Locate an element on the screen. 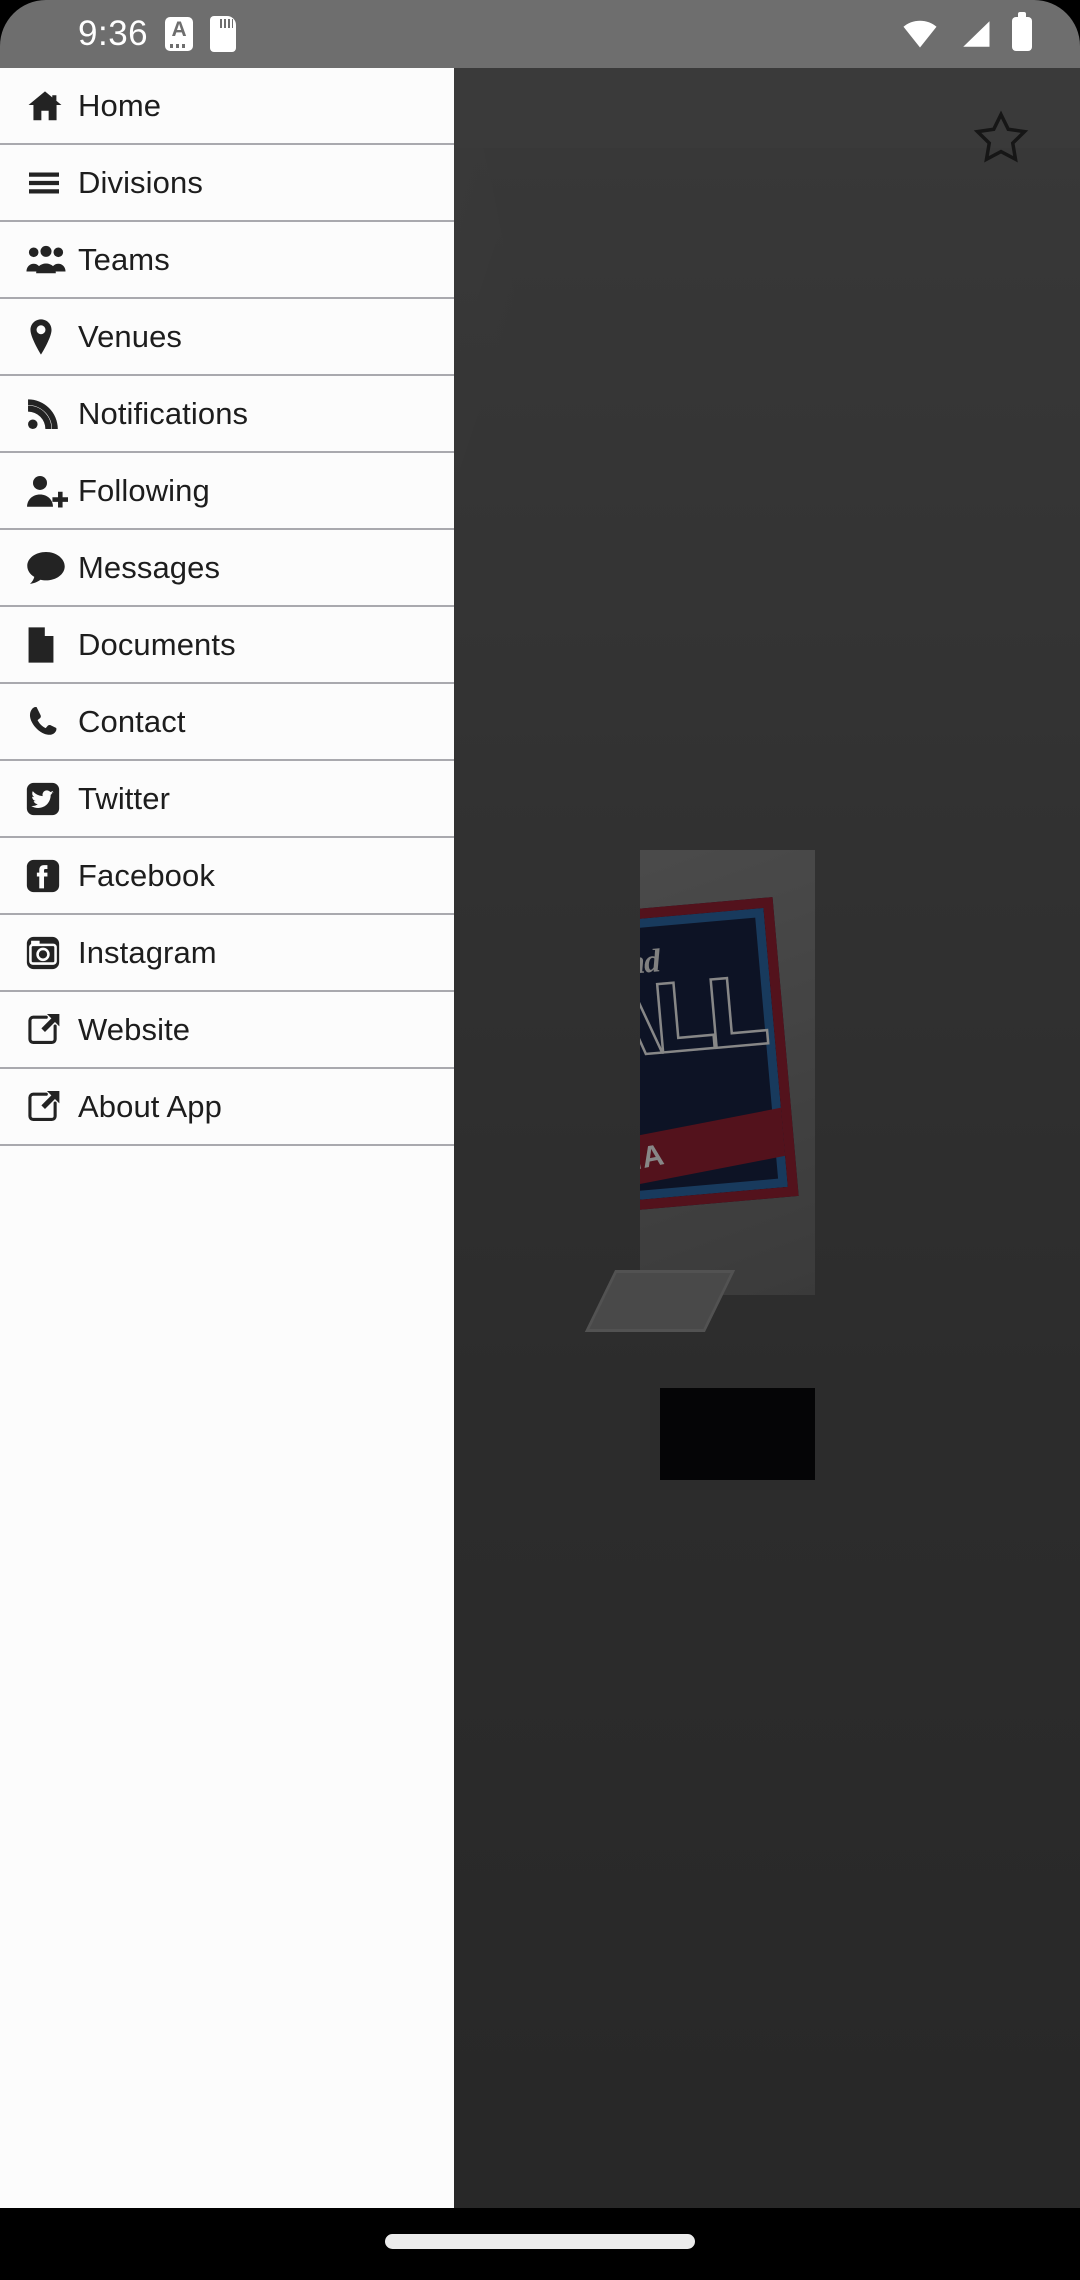 The image size is (1080, 2280). drawer-item-home: Home is located at coordinates (227, 106).